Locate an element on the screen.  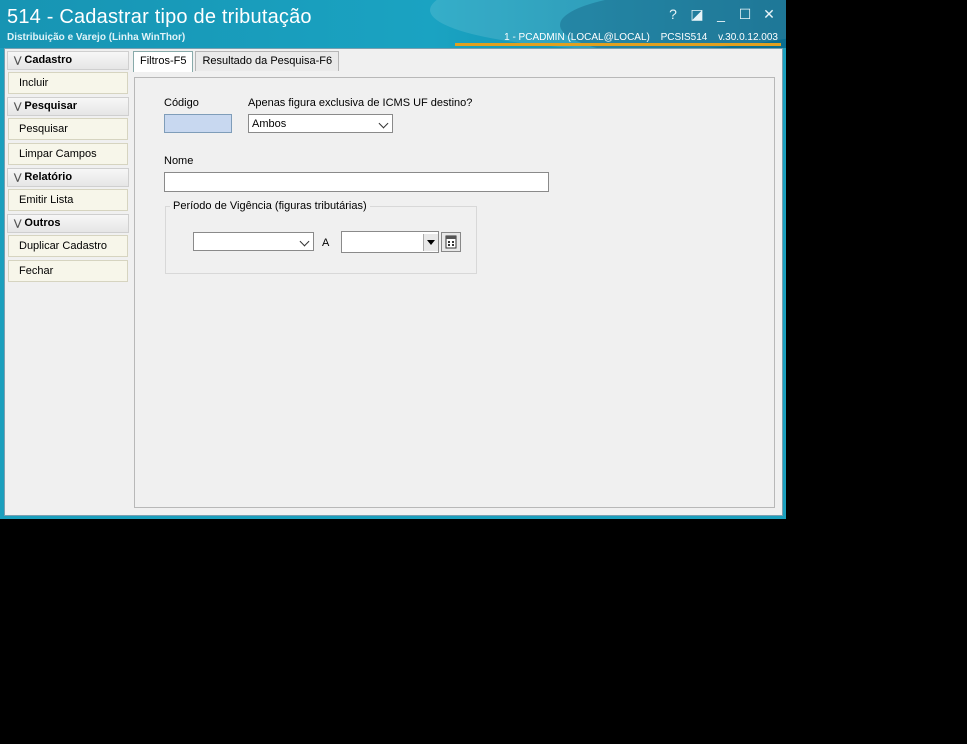
periodo-from-date is located at coordinates (253, 241).